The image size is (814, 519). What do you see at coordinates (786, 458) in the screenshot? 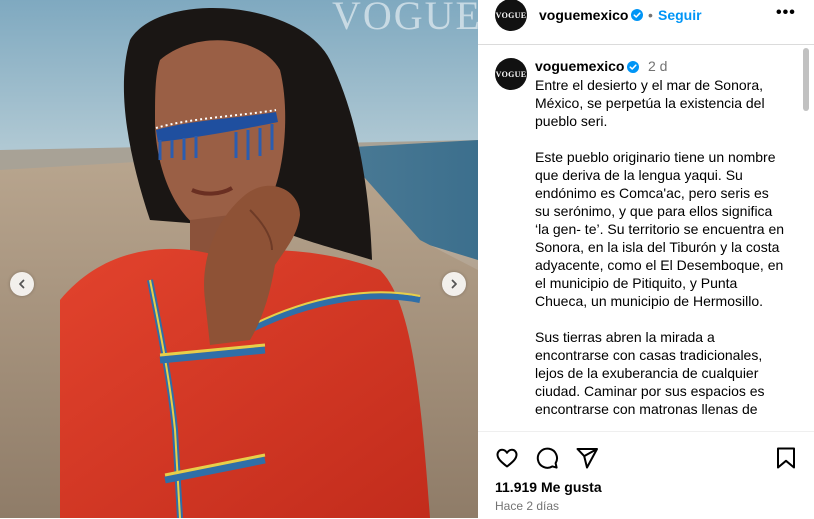
I see `bookmark-icon` at bounding box center [786, 458].